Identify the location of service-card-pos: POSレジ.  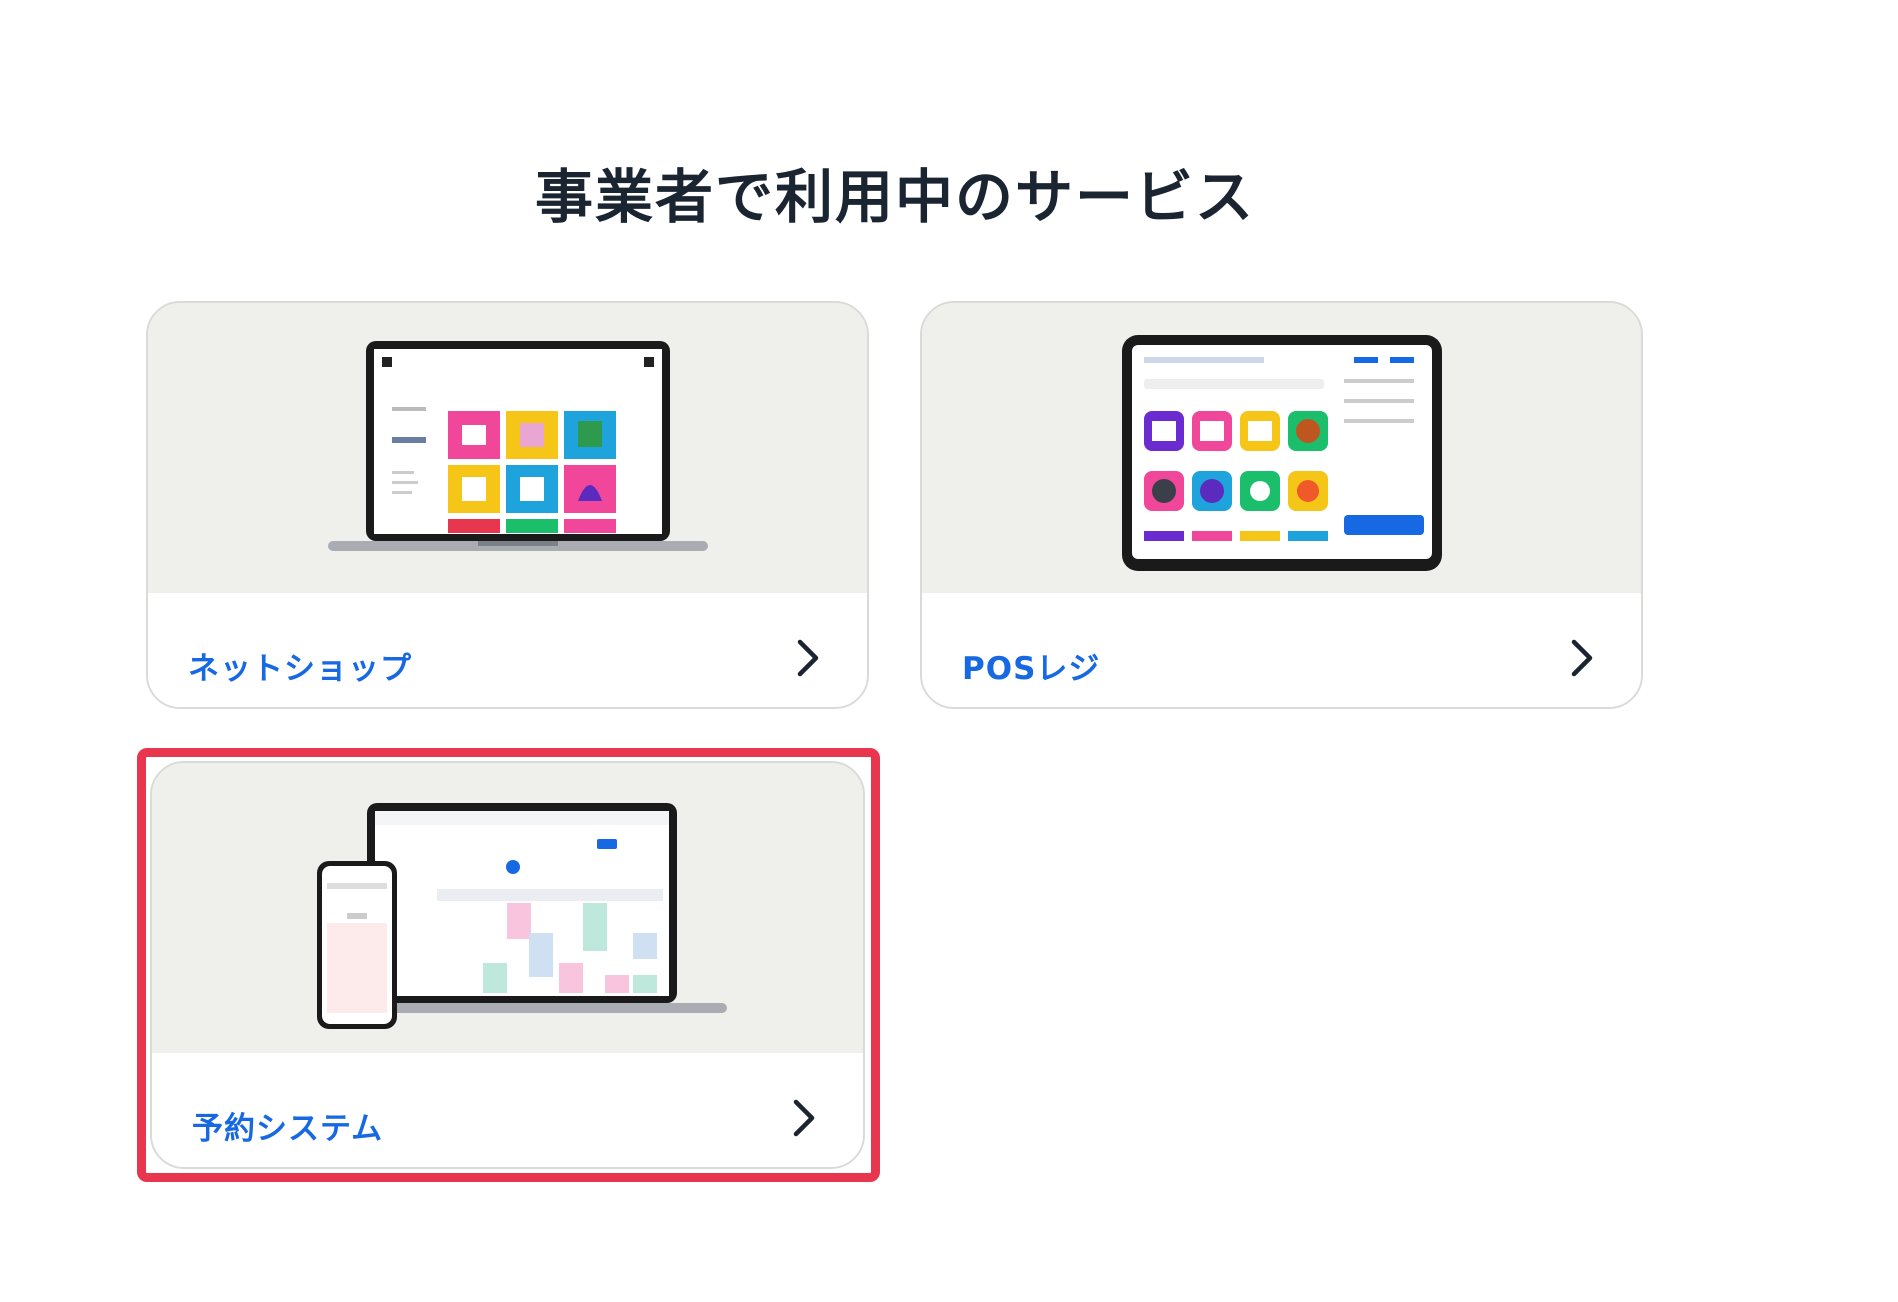
(1281, 505).